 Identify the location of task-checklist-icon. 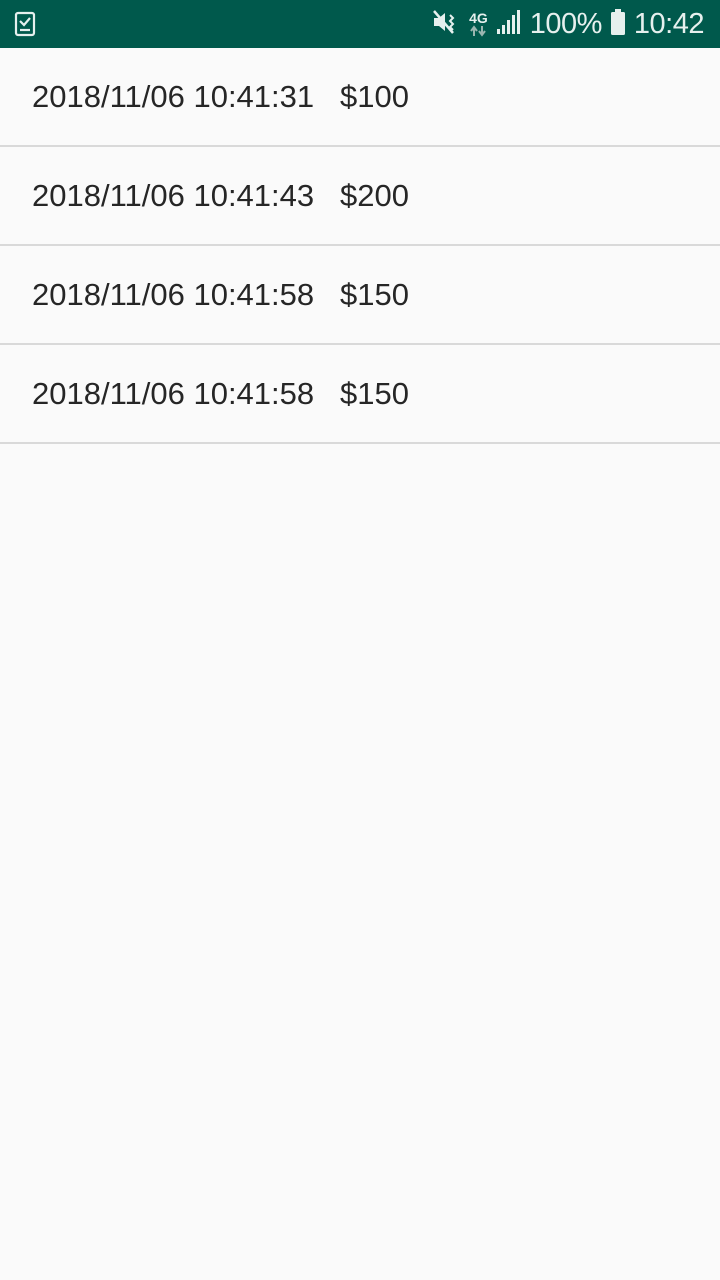
(26, 24).